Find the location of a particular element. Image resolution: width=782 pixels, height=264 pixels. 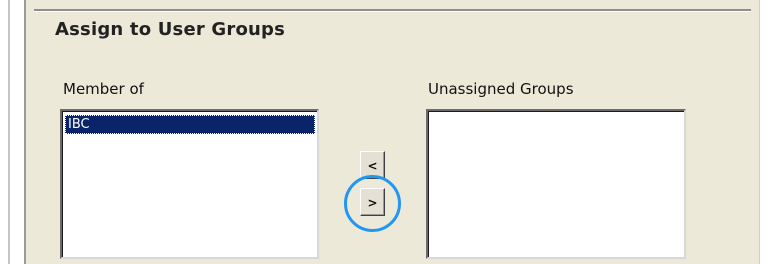

move-to-unassigned-button: > is located at coordinates (372, 202).